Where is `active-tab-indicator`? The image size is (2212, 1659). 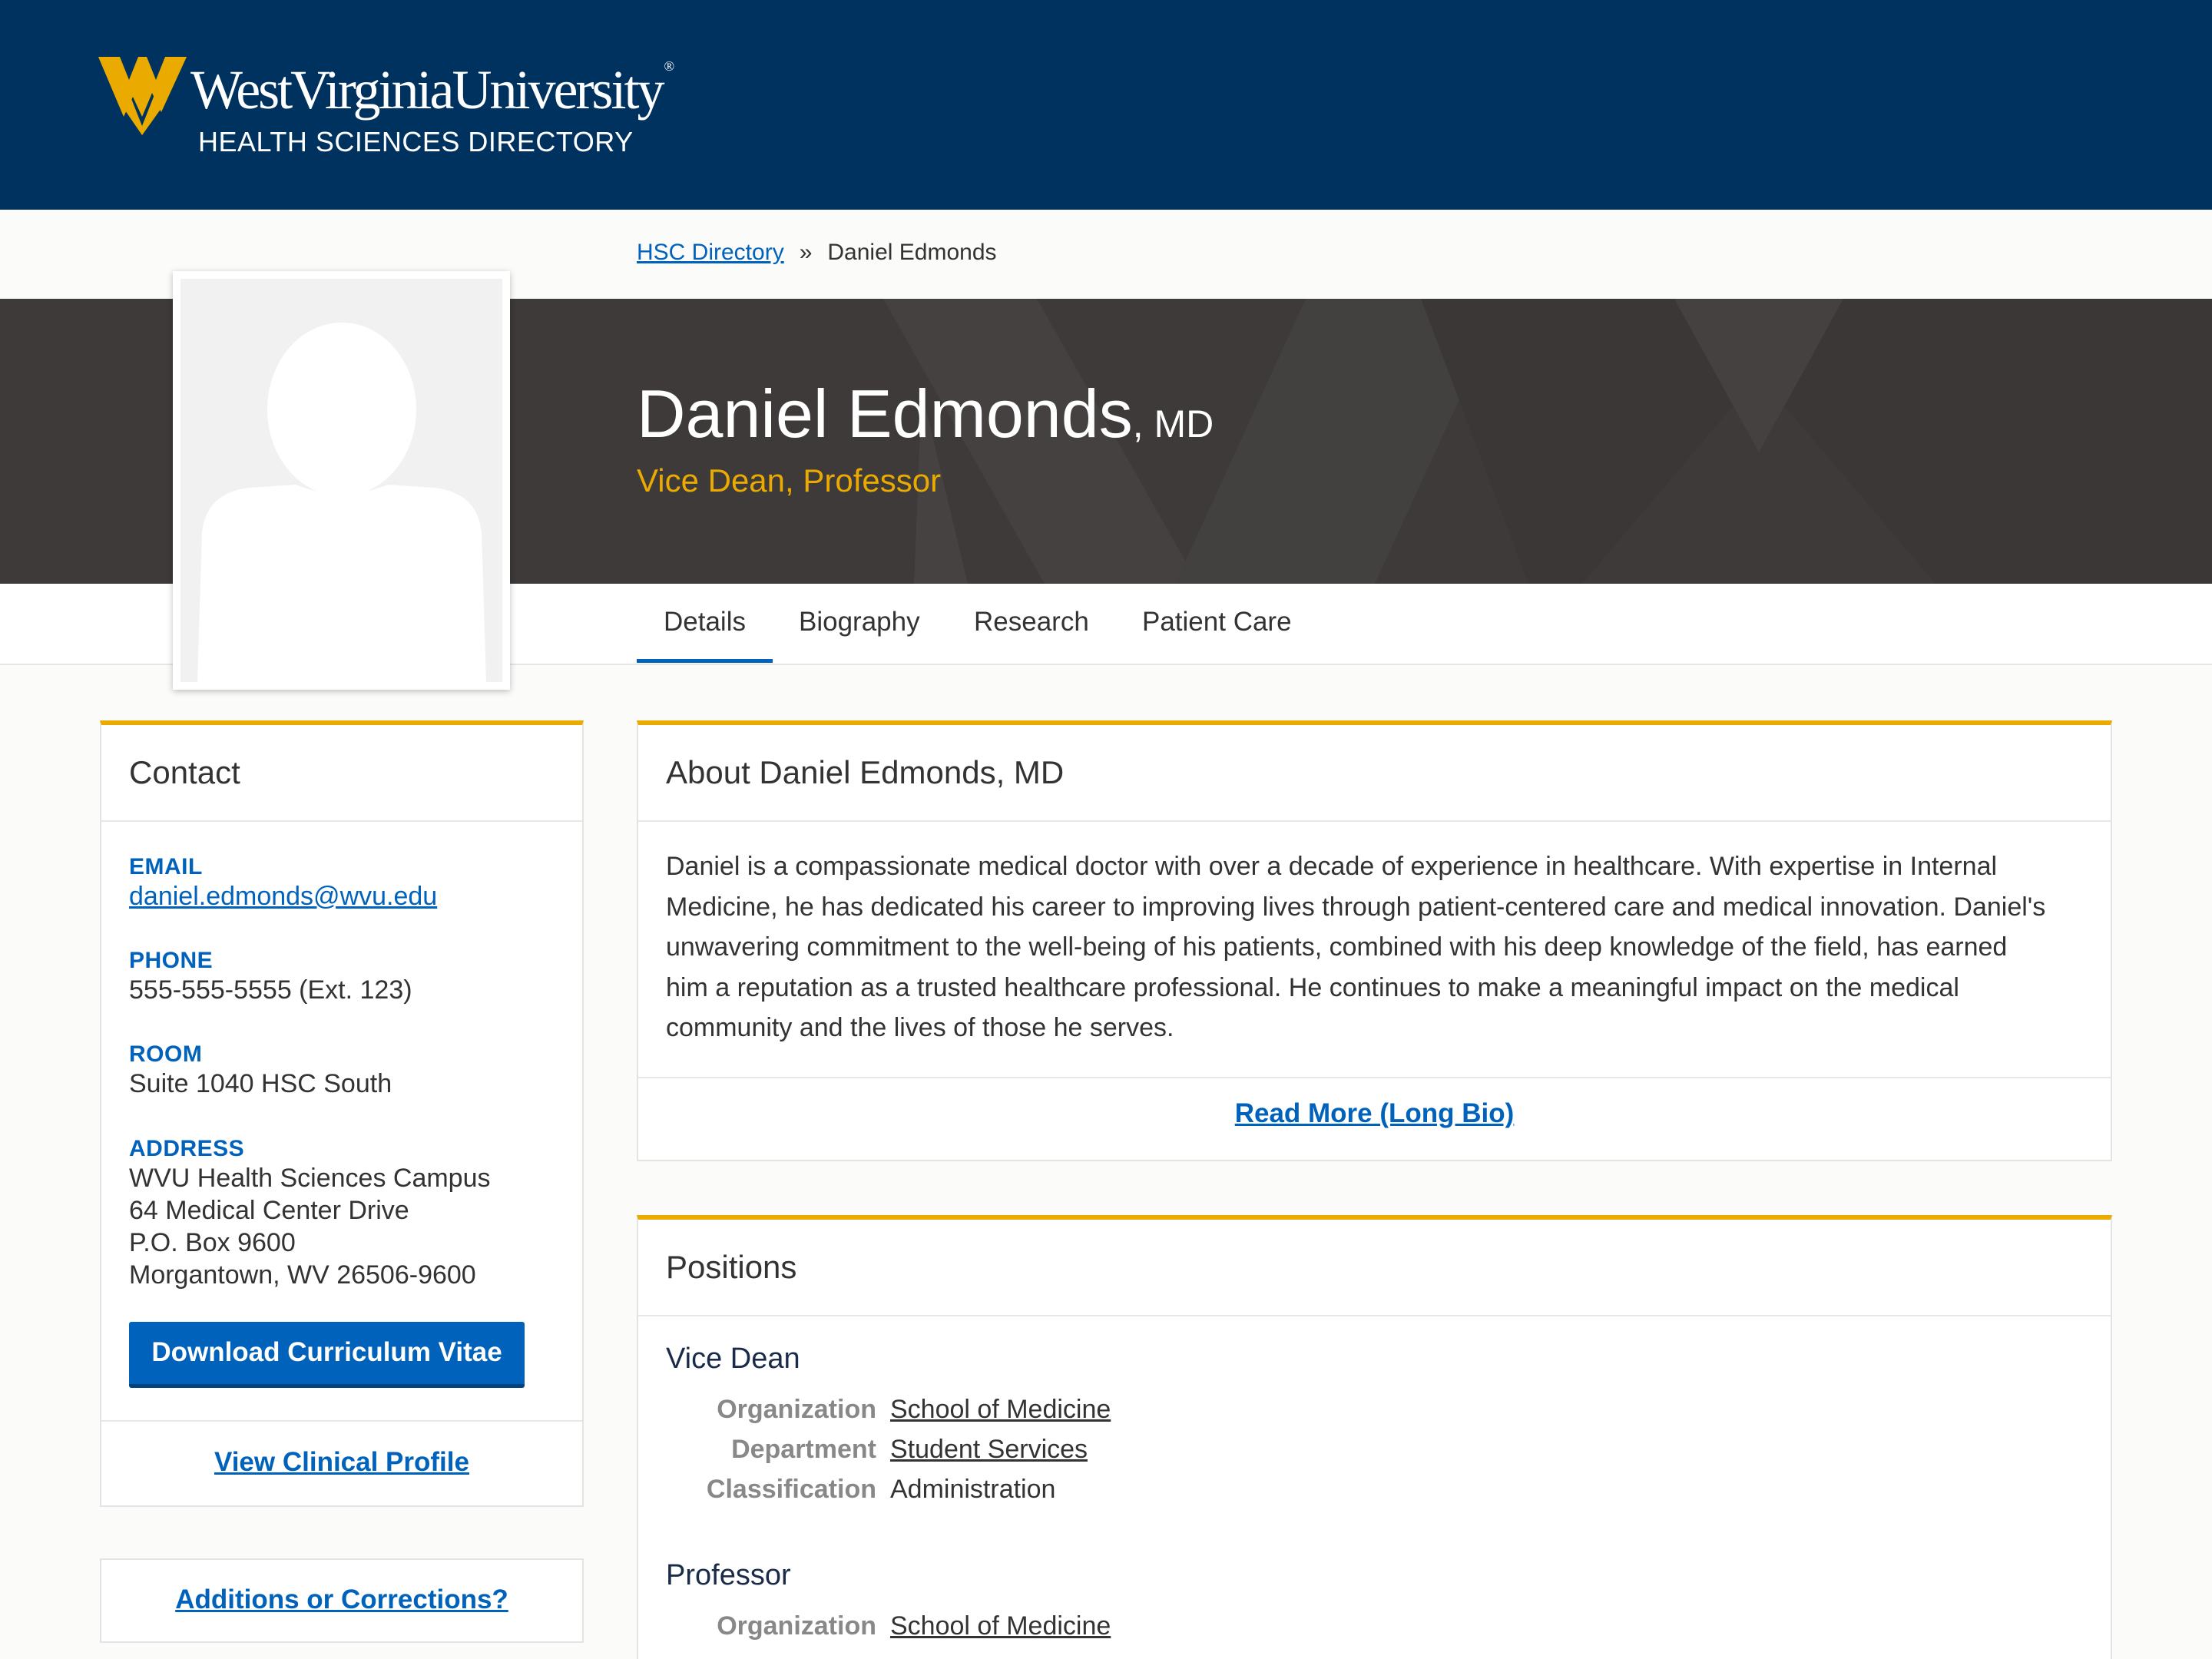 active-tab-indicator is located at coordinates (705, 661).